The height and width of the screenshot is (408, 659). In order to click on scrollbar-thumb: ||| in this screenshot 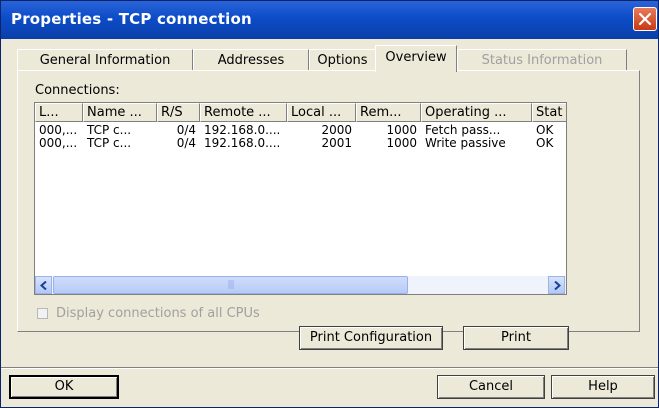, I will do `click(230, 285)`.